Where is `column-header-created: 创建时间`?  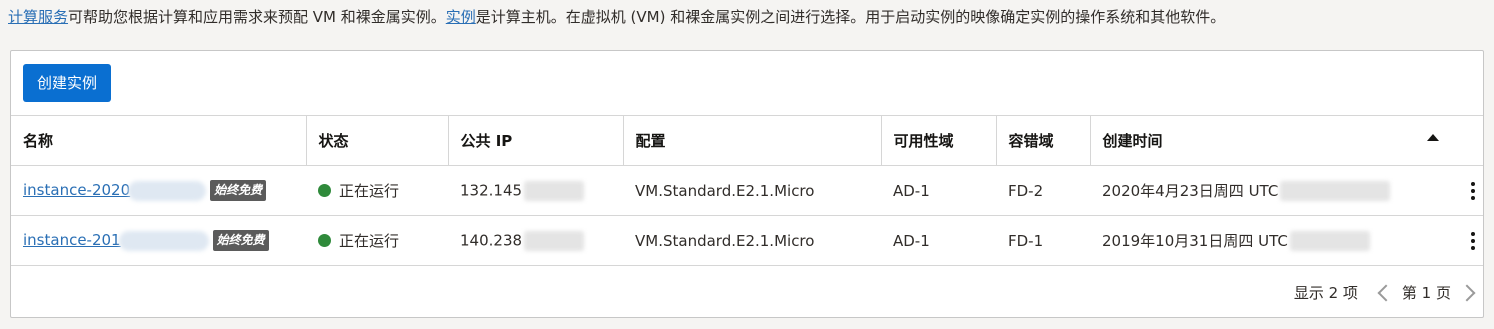
column-header-created: 创建时间 is located at coordinates (1286, 140).